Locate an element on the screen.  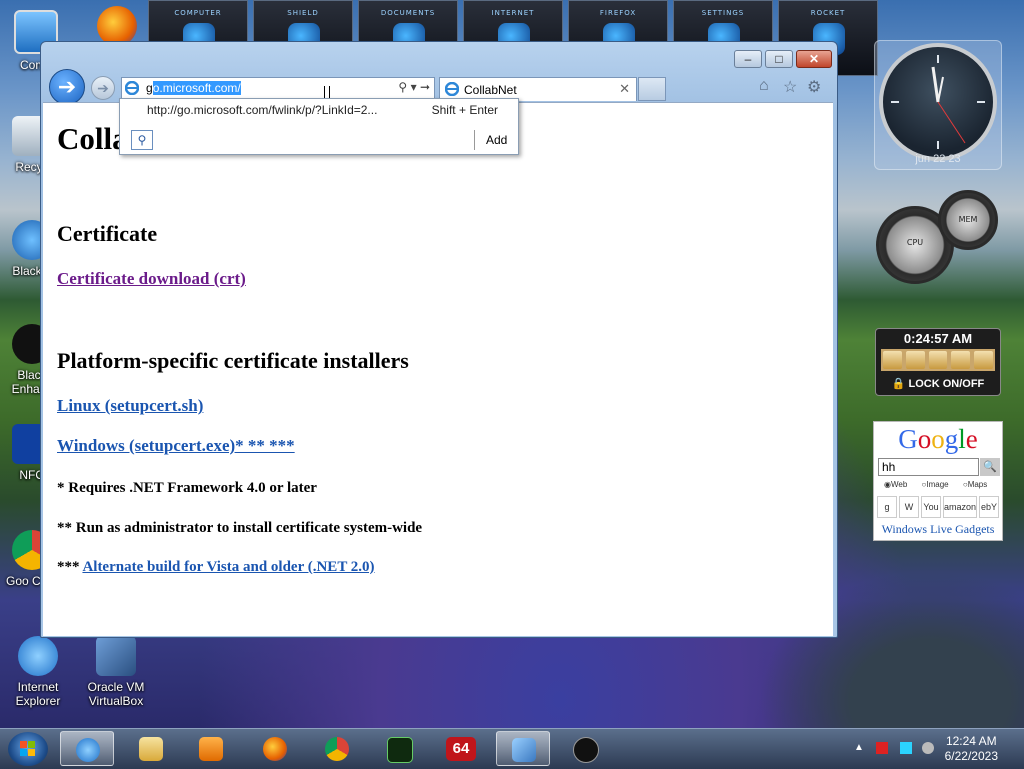
slash-icon is located at coordinates (586, 750).